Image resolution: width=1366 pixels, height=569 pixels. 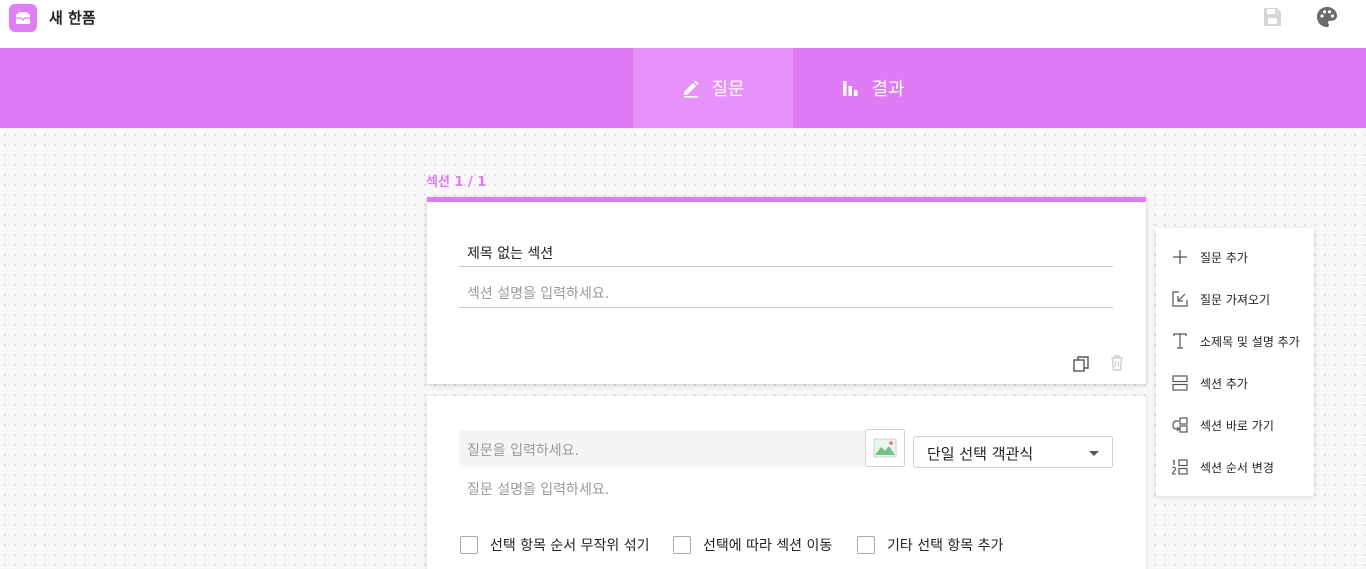 I want to click on import-question-label: 질문 가져오기, so click(x=1235, y=299).